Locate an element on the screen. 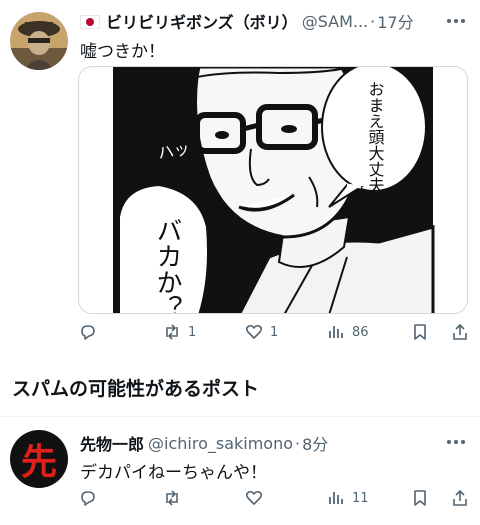 The width and height of the screenshot is (480, 525). post-text: 嘘つきか！ is located at coordinates (122, 52).